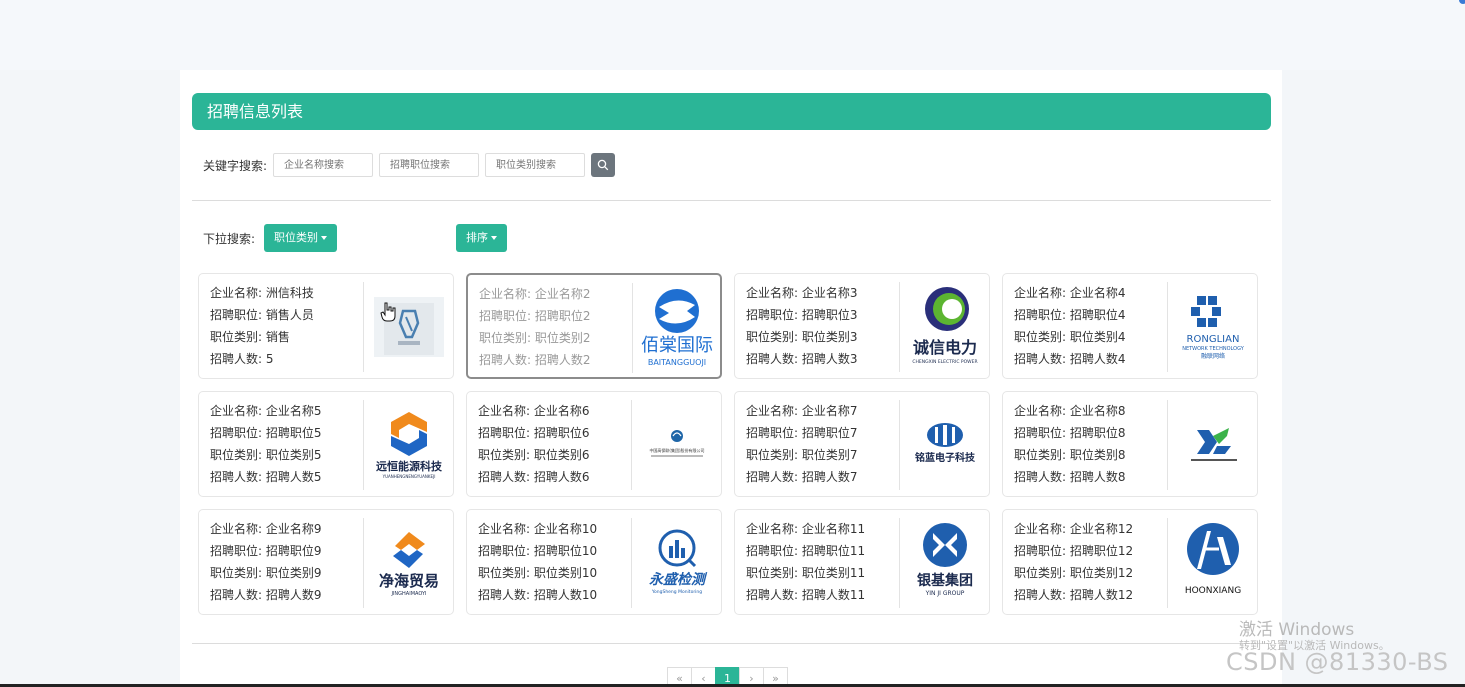 Image resolution: width=1465 pixels, height=687 pixels. I want to click on job-position: 招聘职位: 招聘职位8, so click(1070, 433).